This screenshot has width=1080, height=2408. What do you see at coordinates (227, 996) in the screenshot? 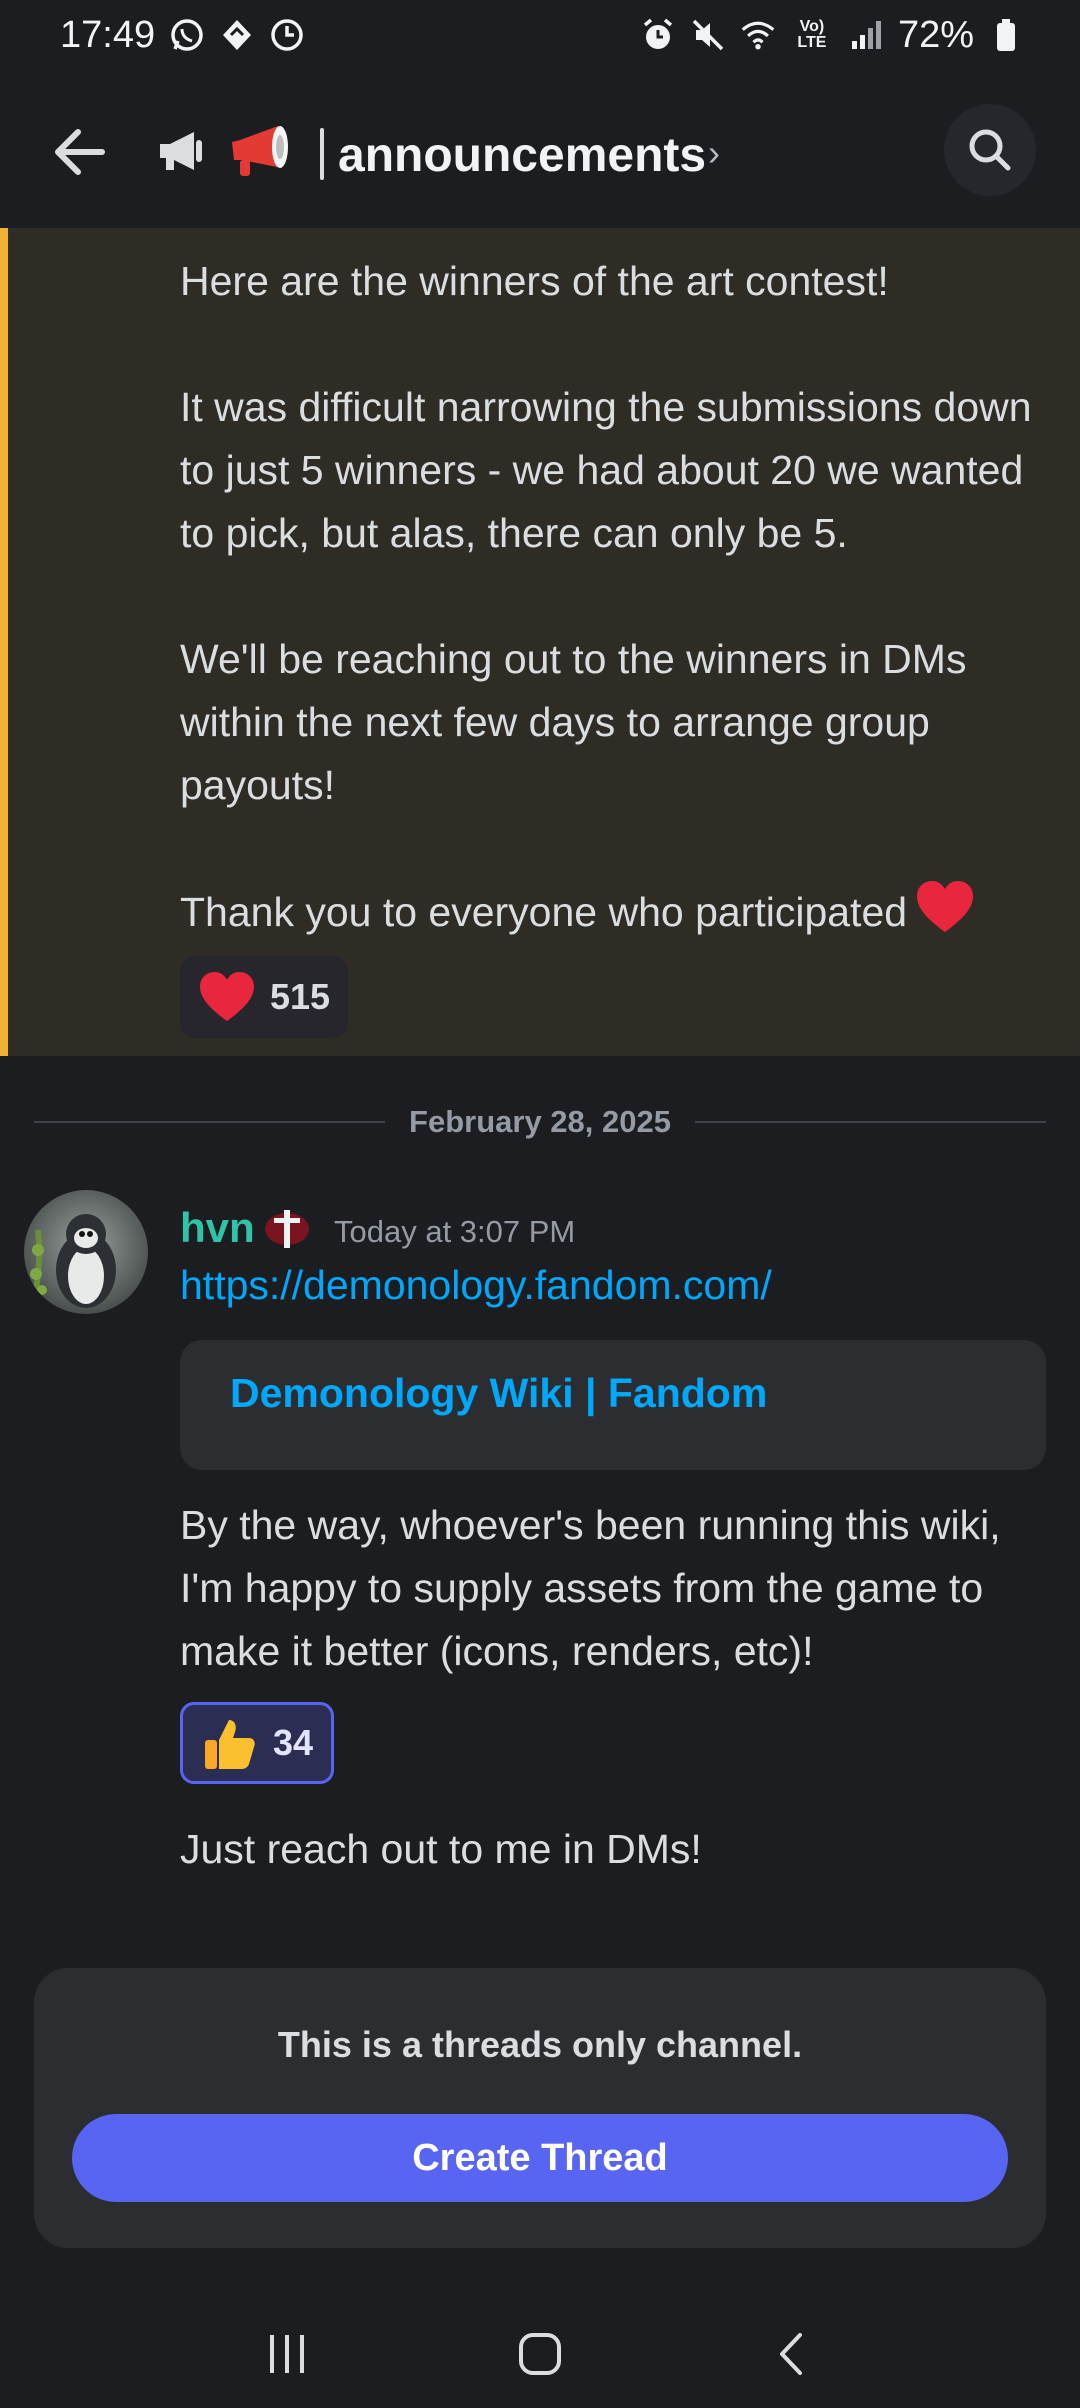
I see `heart-icon` at bounding box center [227, 996].